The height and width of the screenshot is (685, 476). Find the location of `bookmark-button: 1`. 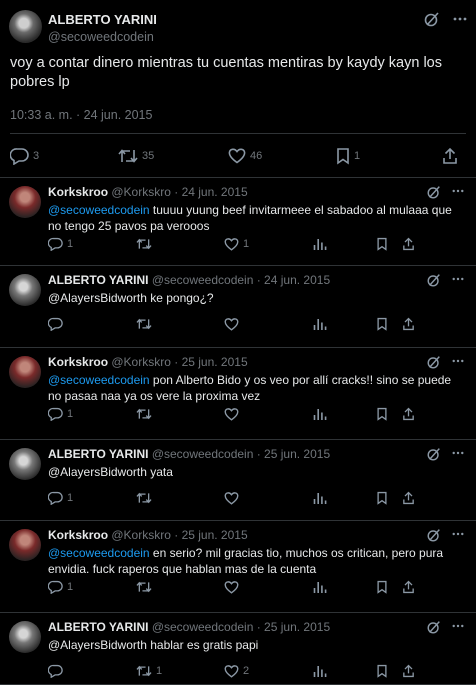

bookmark-button: 1 is located at coordinates (348, 156).